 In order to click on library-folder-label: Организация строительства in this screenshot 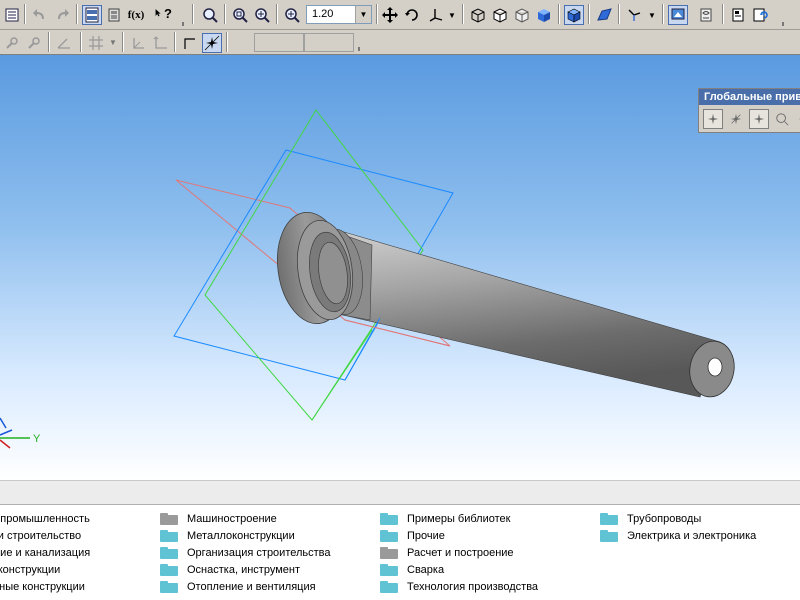, I will do `click(259, 552)`.